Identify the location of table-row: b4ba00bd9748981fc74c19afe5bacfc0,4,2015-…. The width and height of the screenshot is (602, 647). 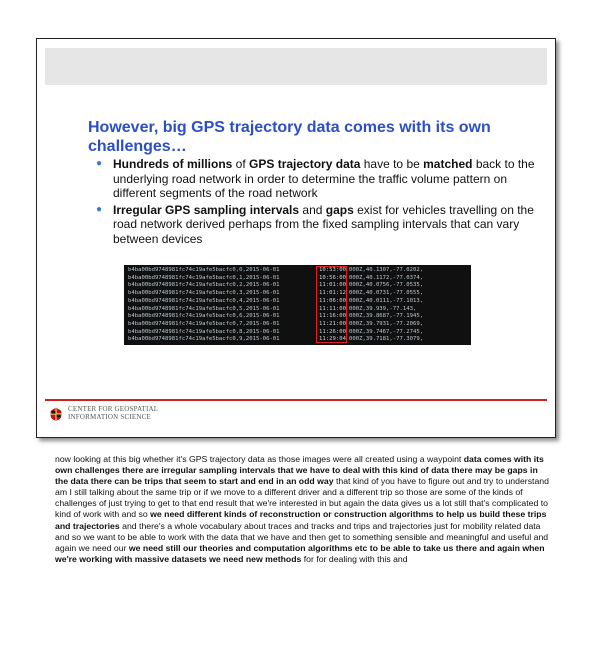
(298, 302).